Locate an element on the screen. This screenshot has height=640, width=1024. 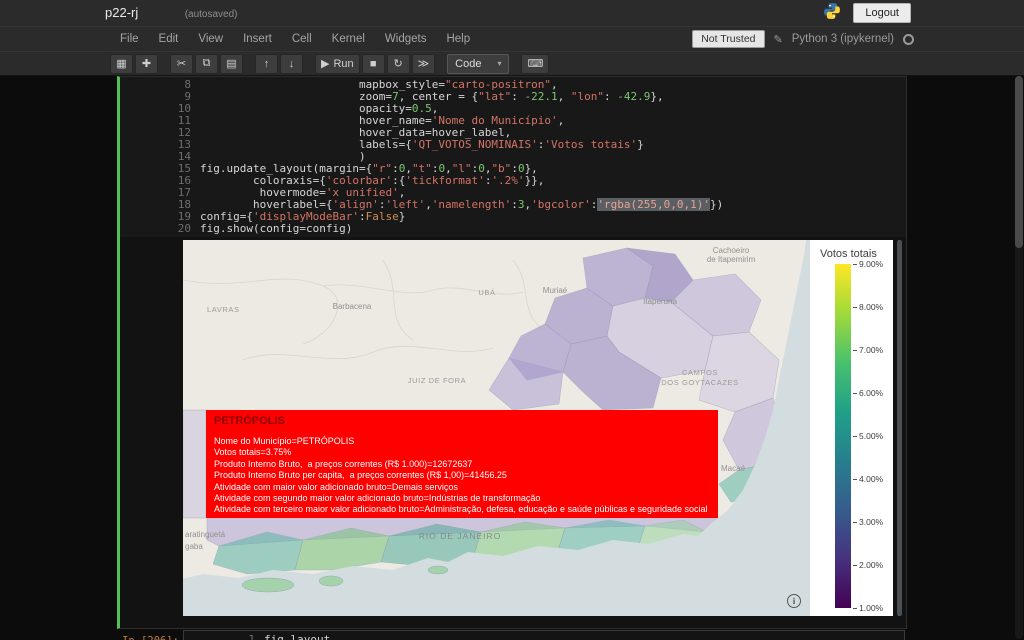
header: p22-rj (autosaved) Logout is located at coordinates (512, 13).